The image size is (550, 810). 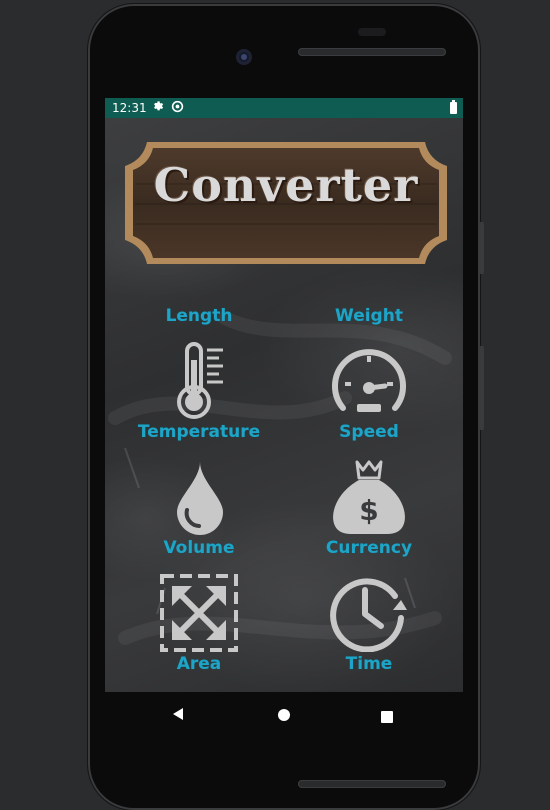 What do you see at coordinates (177, 108) in the screenshot?
I see `sync-icon` at bounding box center [177, 108].